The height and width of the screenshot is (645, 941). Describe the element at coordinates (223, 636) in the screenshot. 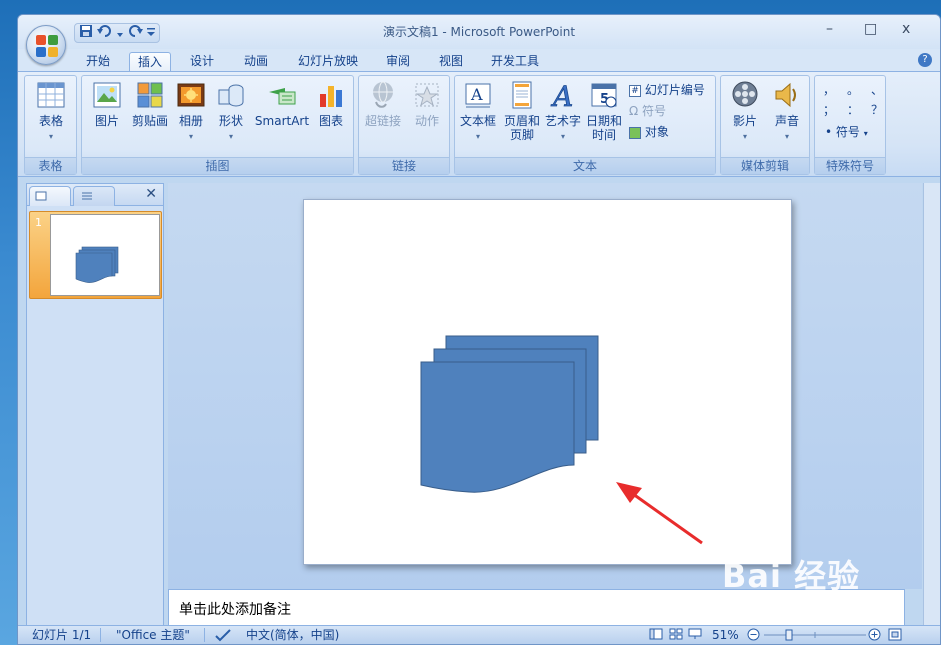

I see `spellcheck-icon` at that location.